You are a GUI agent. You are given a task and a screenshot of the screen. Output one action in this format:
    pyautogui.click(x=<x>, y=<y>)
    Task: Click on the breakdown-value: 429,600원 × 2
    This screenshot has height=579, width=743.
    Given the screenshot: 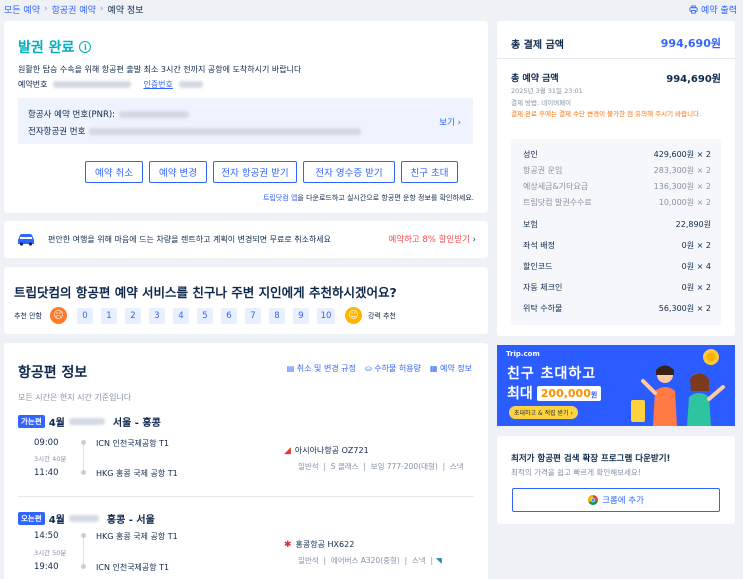 What is the action you would take?
    pyautogui.click(x=682, y=154)
    